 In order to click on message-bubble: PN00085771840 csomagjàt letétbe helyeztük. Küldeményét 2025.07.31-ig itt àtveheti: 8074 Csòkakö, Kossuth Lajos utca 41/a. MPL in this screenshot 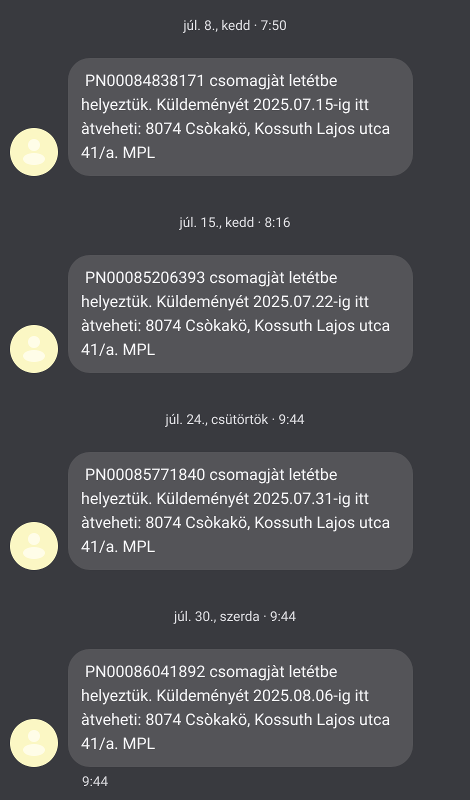, I will do `click(240, 511)`.